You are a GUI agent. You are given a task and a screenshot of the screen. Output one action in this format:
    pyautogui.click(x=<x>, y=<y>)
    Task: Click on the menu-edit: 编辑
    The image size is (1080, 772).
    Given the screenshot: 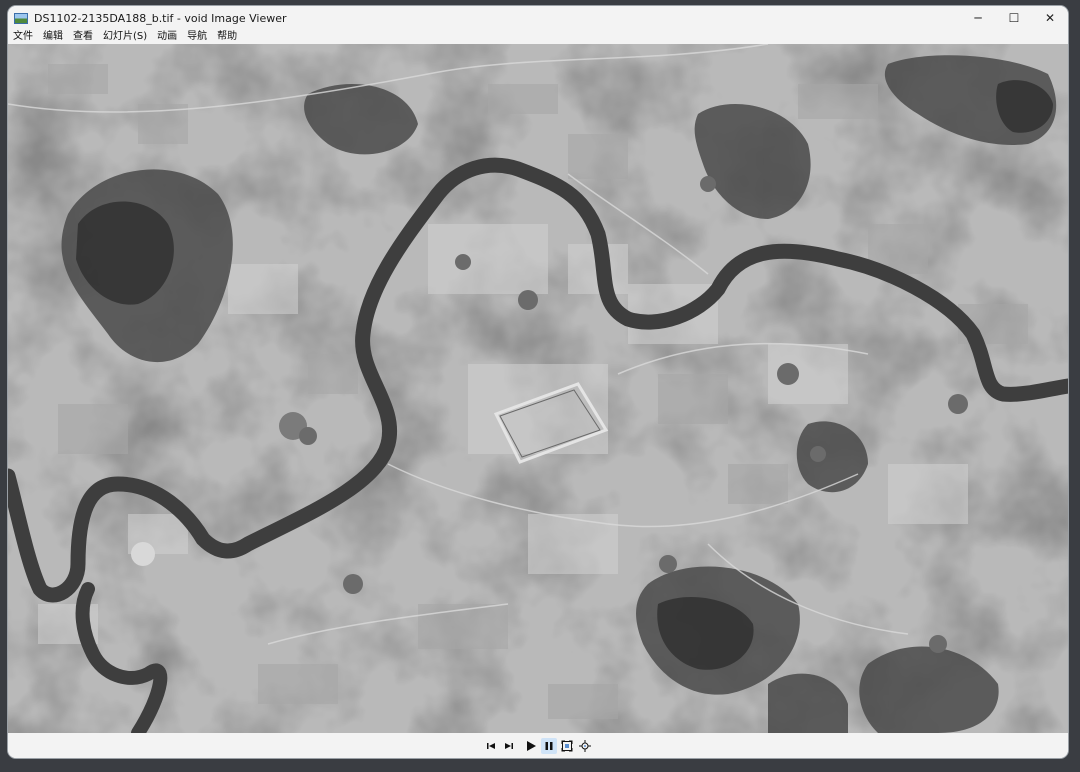 What is the action you would take?
    pyautogui.click(x=53, y=37)
    